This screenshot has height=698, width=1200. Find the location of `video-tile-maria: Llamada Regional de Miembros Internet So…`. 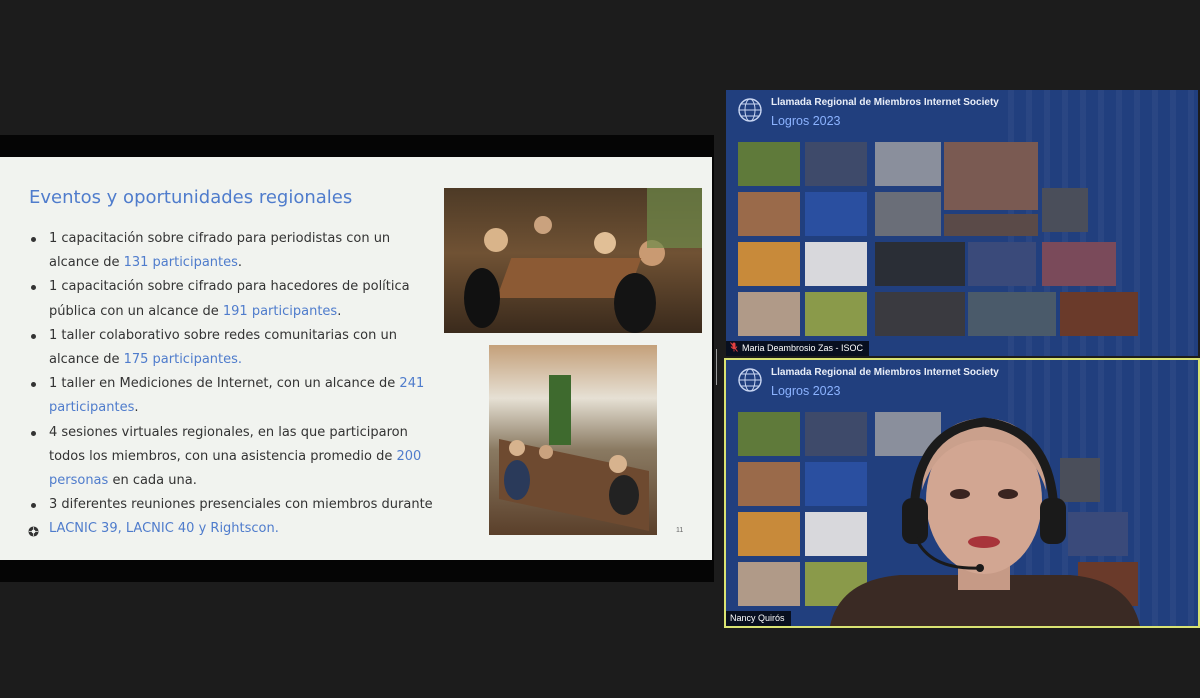

video-tile-maria: Llamada Regional de Miembros Internet So… is located at coordinates (962, 223).